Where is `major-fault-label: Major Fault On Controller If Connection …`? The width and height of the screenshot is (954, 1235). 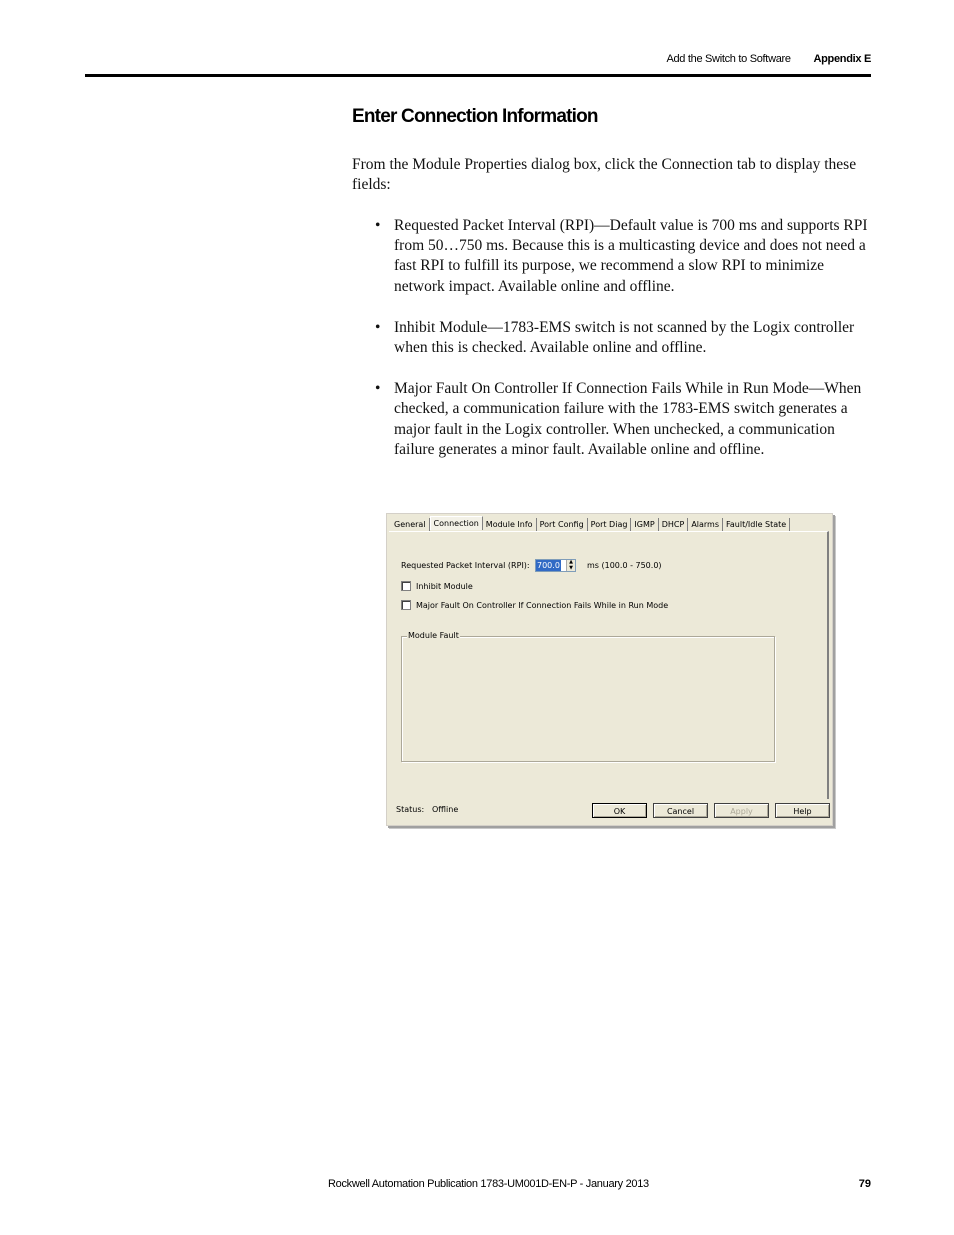
major-fault-label: Major Fault On Controller If Connection … is located at coordinates (542, 605).